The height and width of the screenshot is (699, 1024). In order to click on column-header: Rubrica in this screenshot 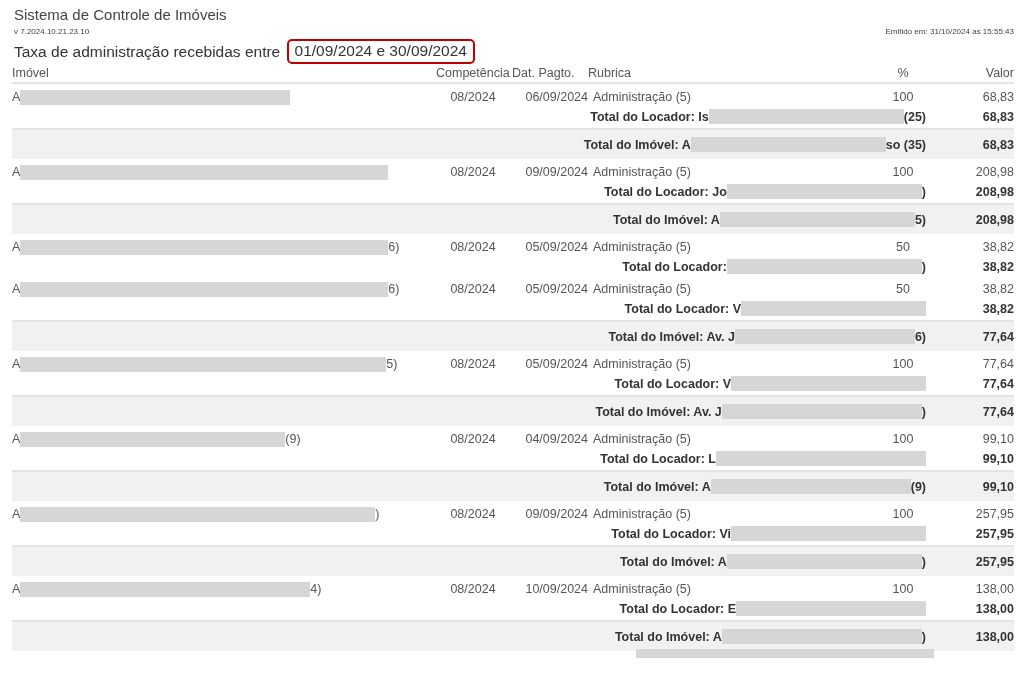, I will do `click(610, 73)`.